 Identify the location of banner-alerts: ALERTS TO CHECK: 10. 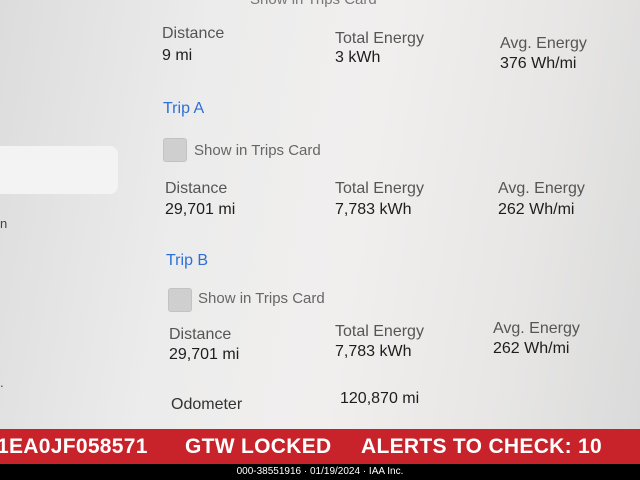
(482, 446).